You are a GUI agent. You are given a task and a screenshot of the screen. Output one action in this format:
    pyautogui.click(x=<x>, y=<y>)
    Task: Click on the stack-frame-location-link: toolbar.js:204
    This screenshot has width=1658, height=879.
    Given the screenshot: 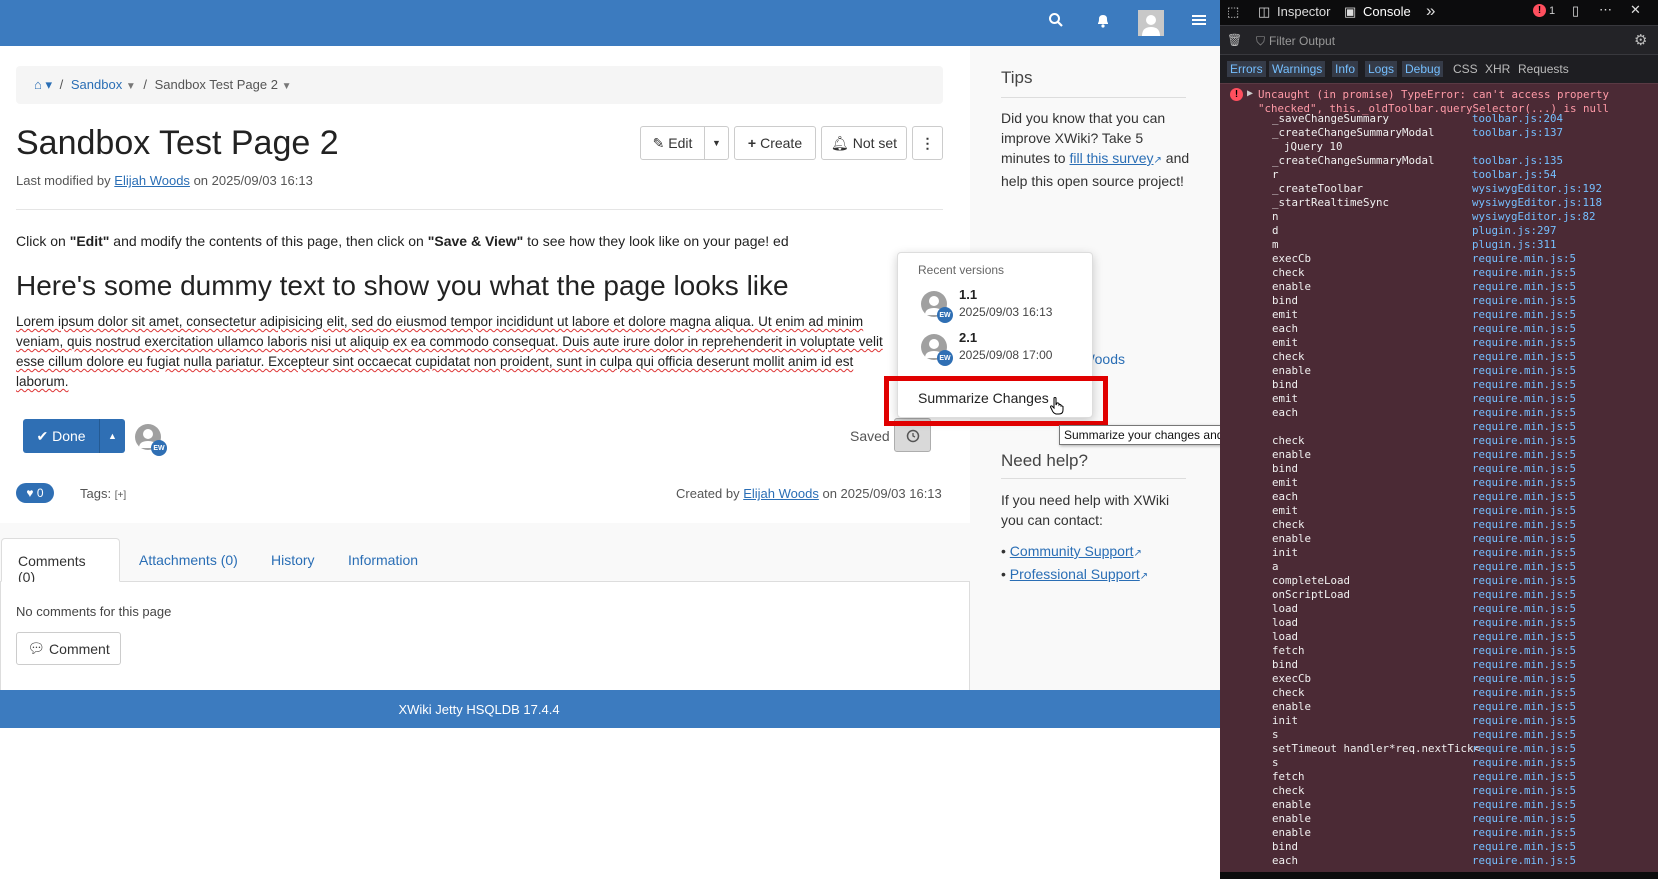 What is the action you would take?
    pyautogui.click(x=1517, y=119)
    